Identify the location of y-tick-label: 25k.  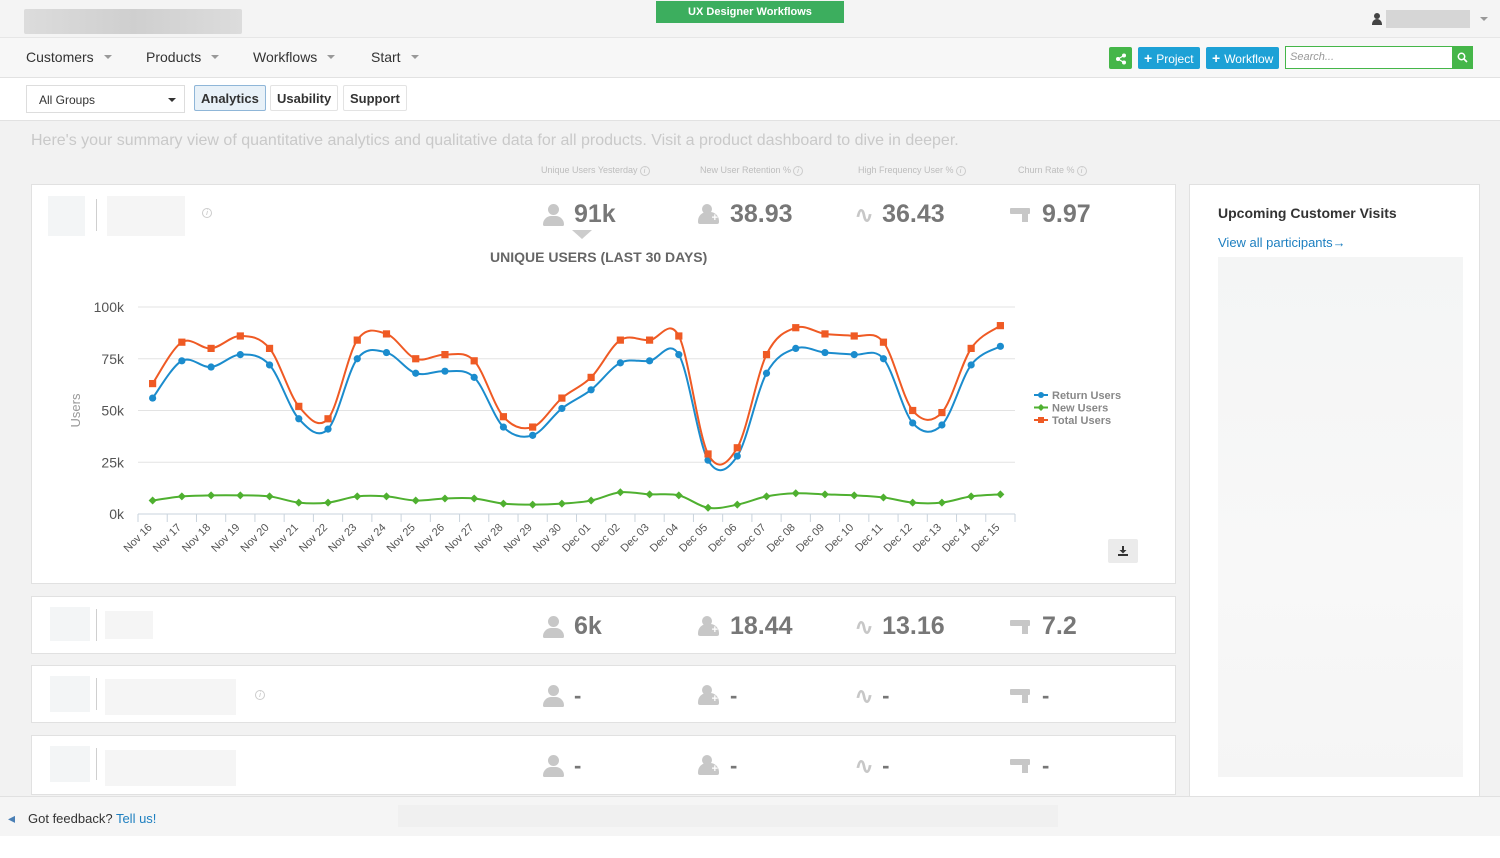
(113, 462).